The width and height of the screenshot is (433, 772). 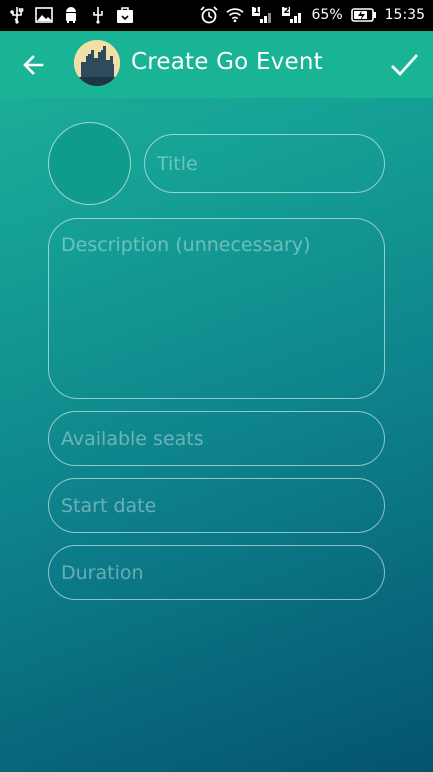 I want to click on android-debug-icon, so click(x=71, y=15).